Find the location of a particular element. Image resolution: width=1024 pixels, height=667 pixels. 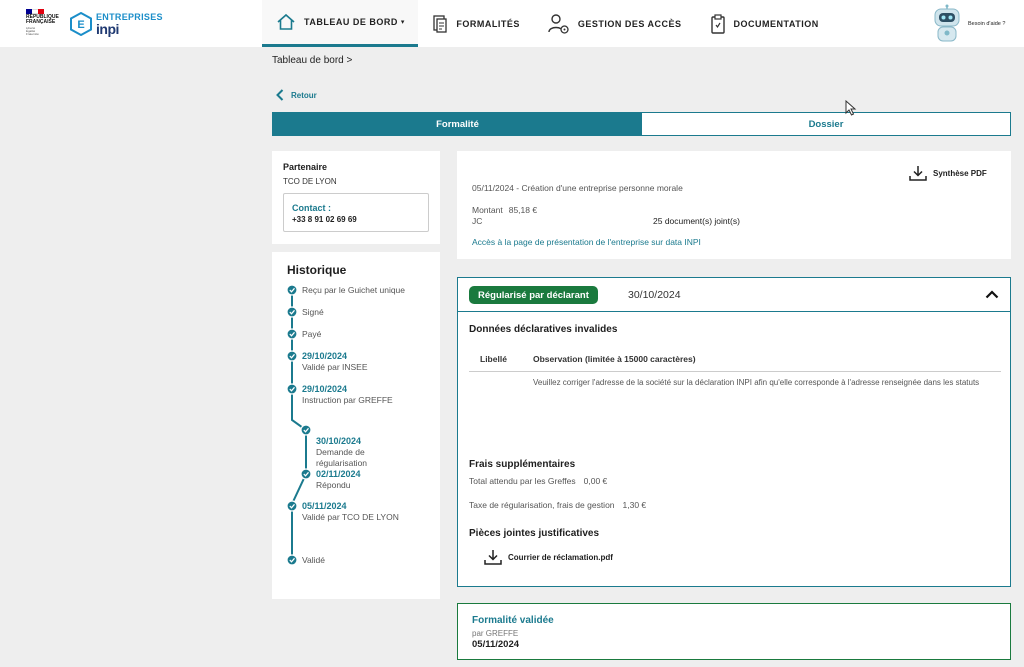

nav-label: TABLEAU DE BORD is located at coordinates (351, 22).